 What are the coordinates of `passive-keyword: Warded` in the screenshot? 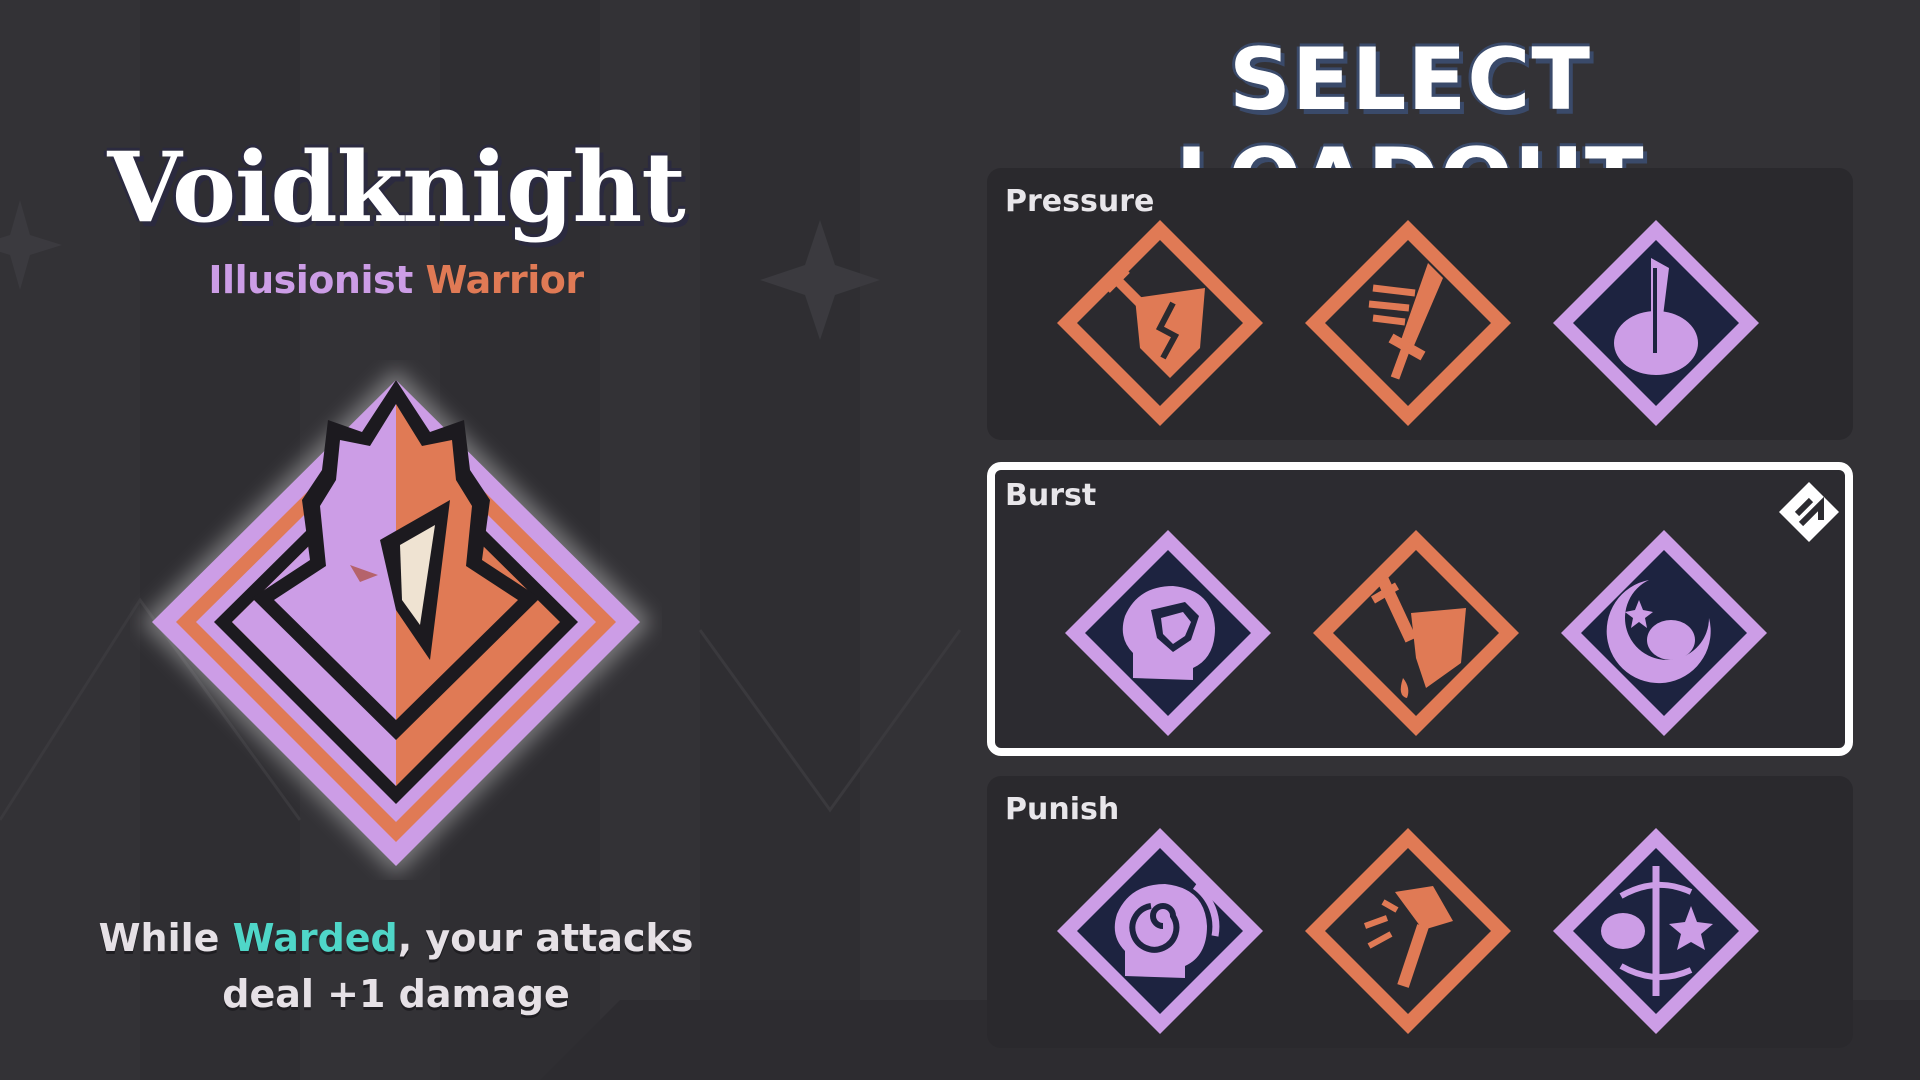 It's located at (315, 938).